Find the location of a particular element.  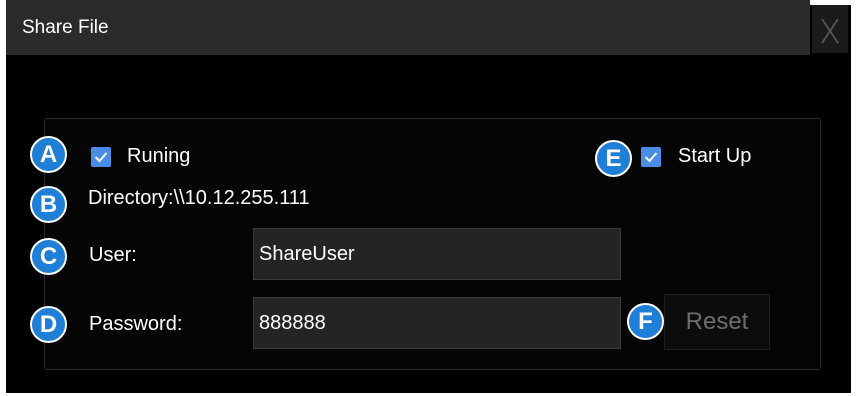

directory-label: Directory:\\10.12.255.111 is located at coordinates (199, 198).